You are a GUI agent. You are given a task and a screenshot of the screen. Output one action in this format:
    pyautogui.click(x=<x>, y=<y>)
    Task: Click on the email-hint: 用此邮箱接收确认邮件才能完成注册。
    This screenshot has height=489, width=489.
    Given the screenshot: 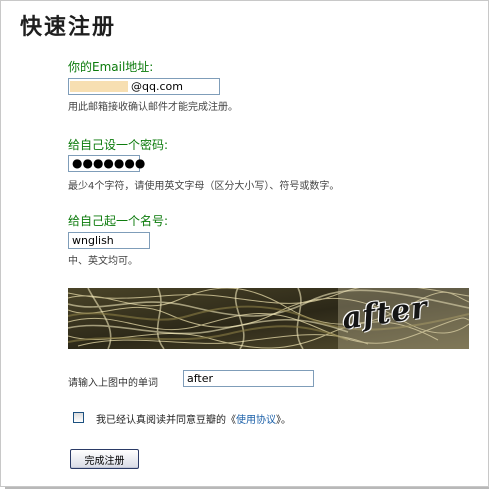 What is the action you would take?
    pyautogui.click(x=153, y=107)
    